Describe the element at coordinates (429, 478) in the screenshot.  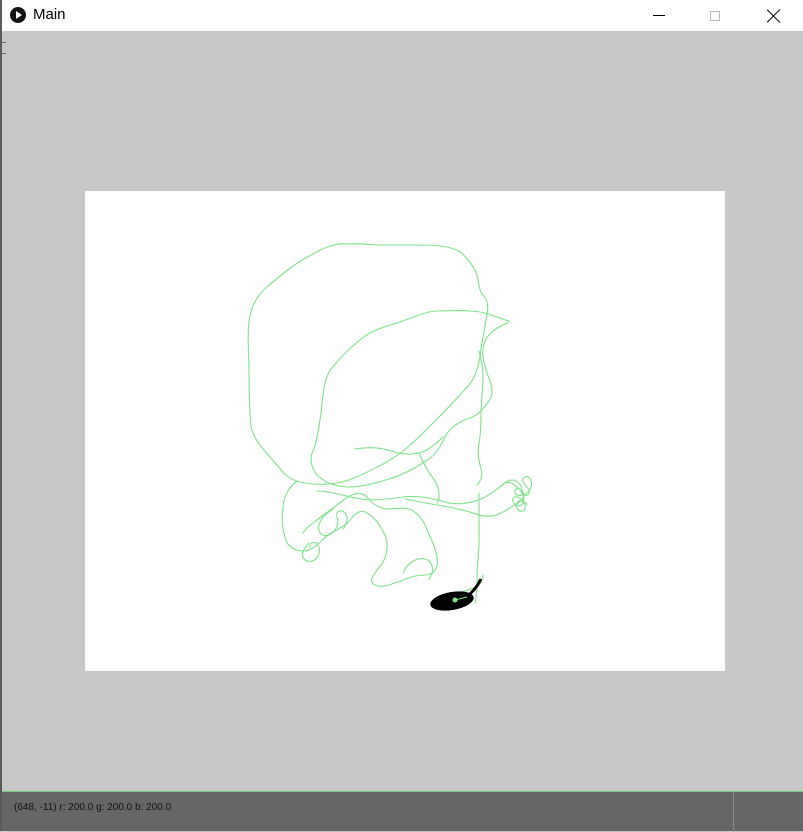
I see `trail-inner-drift` at that location.